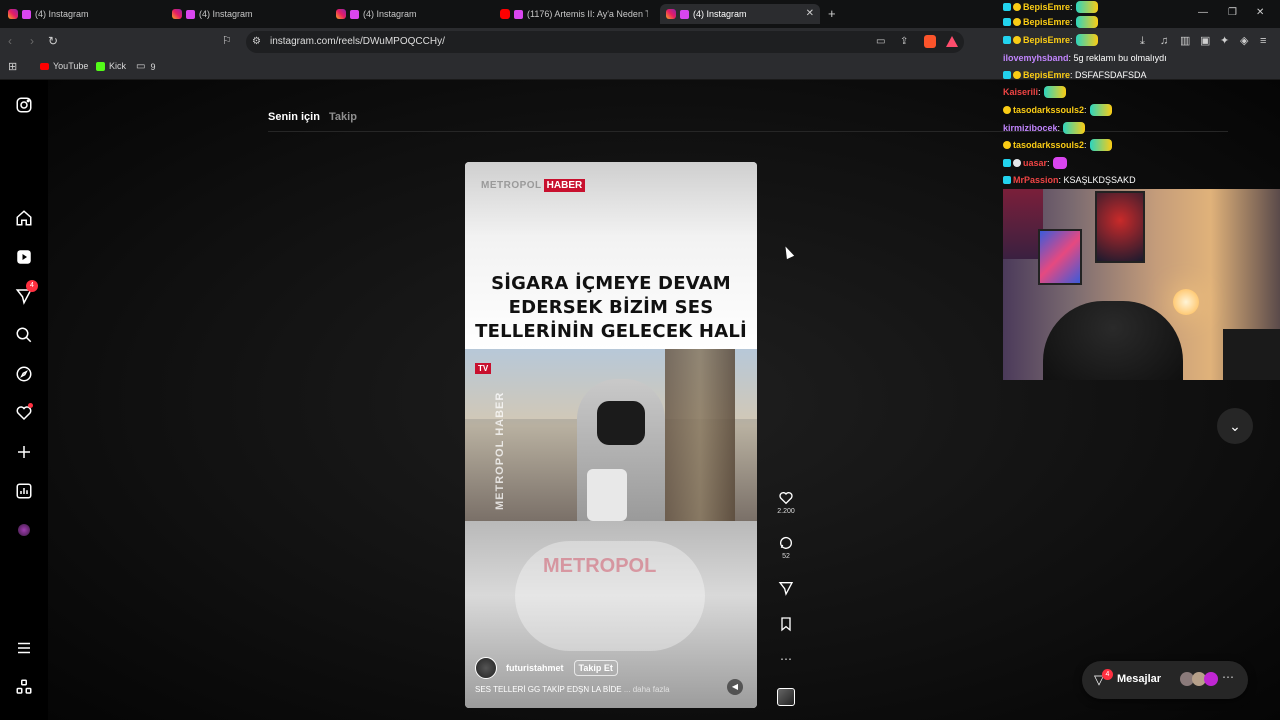 The image size is (1280, 720). I want to click on chat-text: 5g reklamı bu olmalıydı, so click(1120, 58).